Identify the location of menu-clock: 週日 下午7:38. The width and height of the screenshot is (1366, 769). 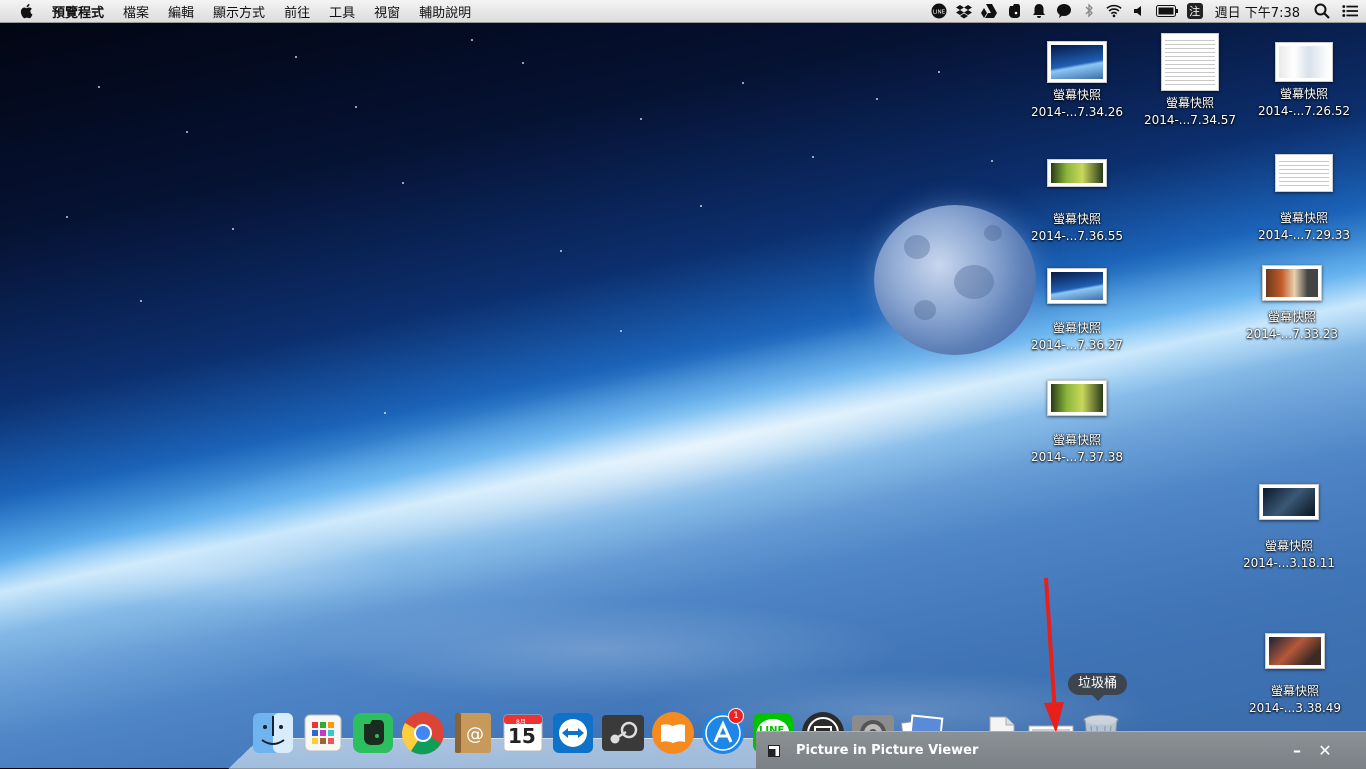
(1257, 11).